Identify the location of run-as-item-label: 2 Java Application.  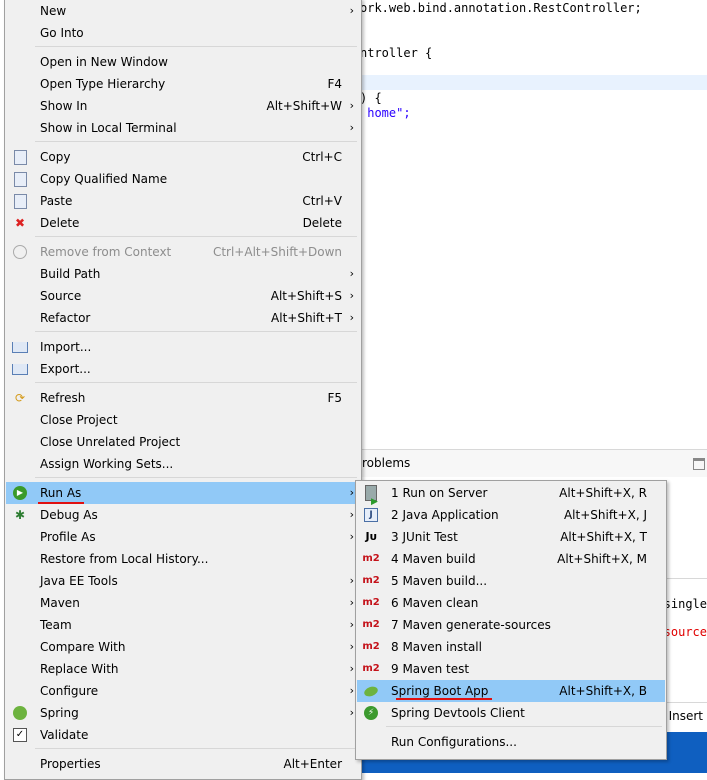
(445, 515).